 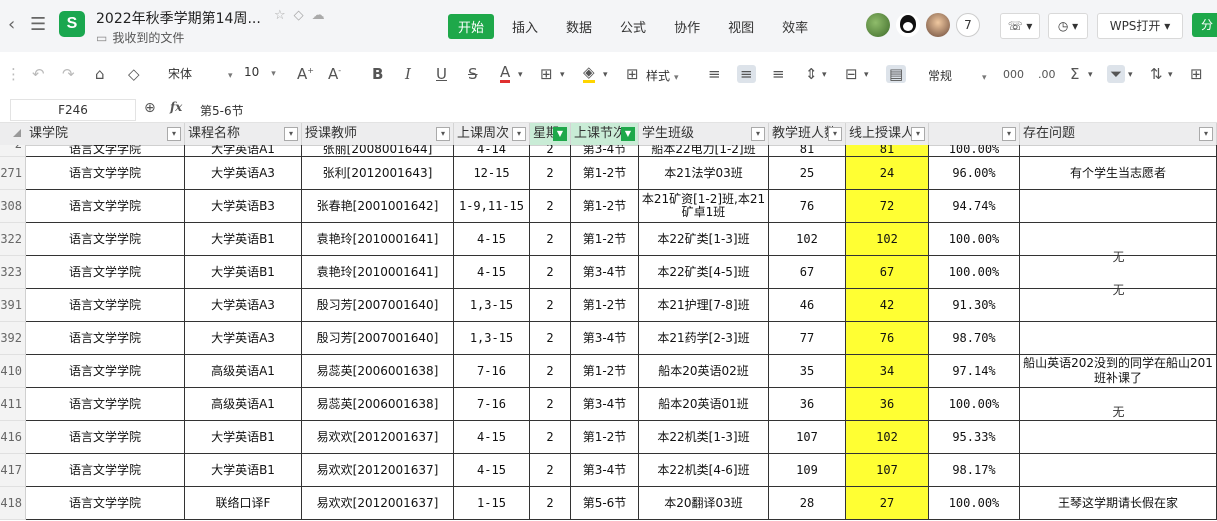 What do you see at coordinates (807, 305) in the screenshot?
I see `cell-col-7: 46` at bounding box center [807, 305].